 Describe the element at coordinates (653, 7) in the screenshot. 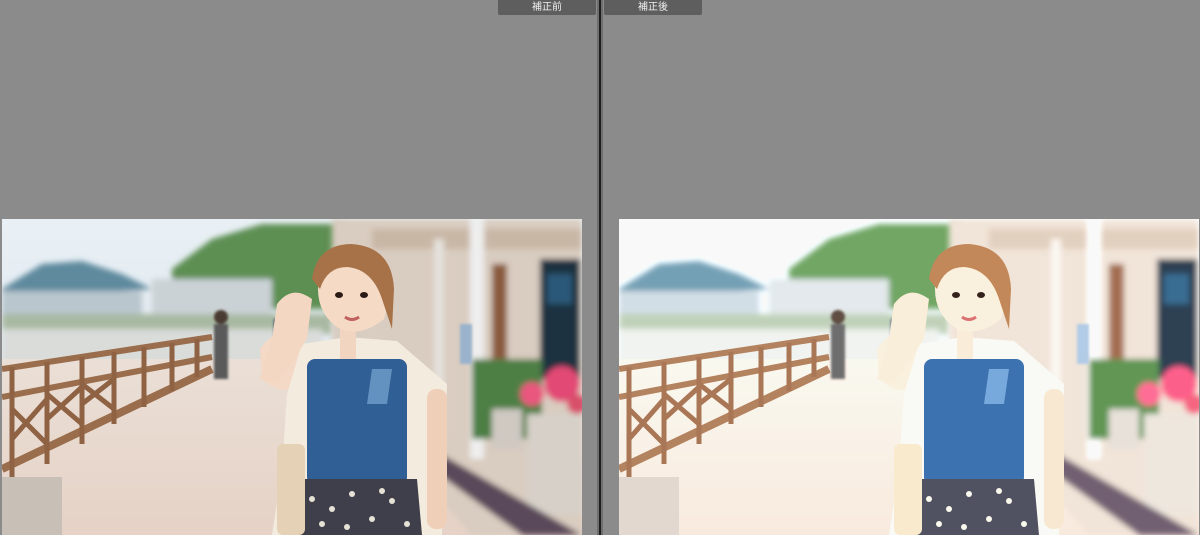

I see `after-label: 補正後` at that location.